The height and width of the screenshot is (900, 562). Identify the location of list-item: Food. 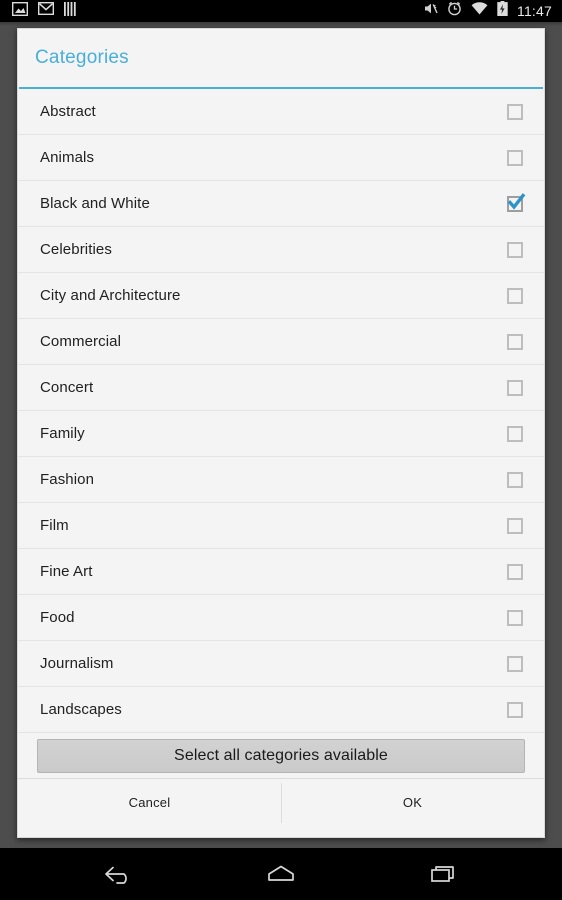
(281, 618).